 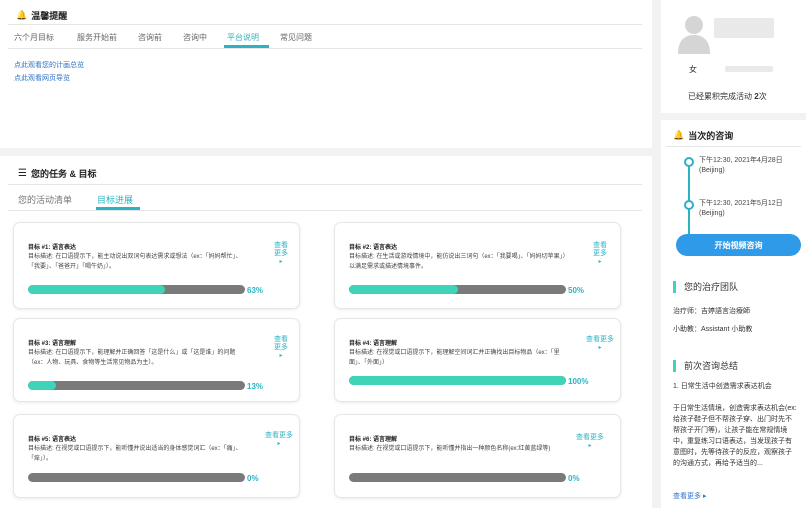 What do you see at coordinates (373, 440) in the screenshot?
I see `goal-title: 目标 #6: 语言理解` at bounding box center [373, 440].